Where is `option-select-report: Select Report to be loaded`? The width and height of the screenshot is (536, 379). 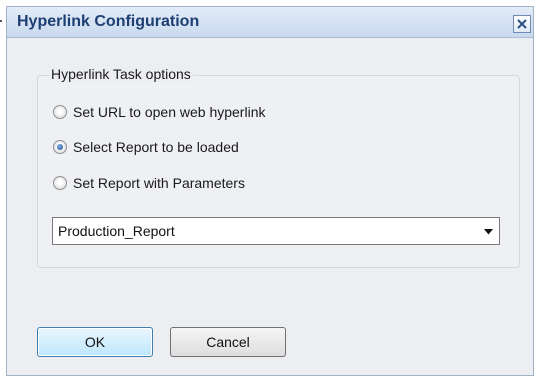 option-select-report: Select Report to be loaded is located at coordinates (146, 147).